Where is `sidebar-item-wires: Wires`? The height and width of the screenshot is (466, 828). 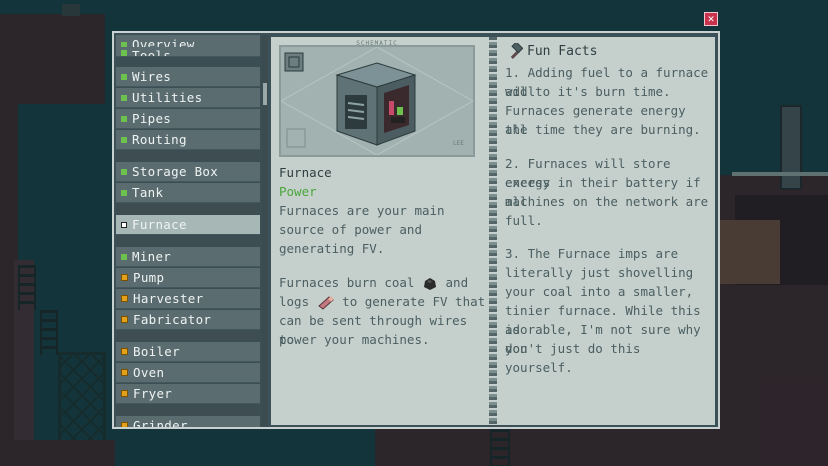 sidebar-item-wires: Wires is located at coordinates (188, 77).